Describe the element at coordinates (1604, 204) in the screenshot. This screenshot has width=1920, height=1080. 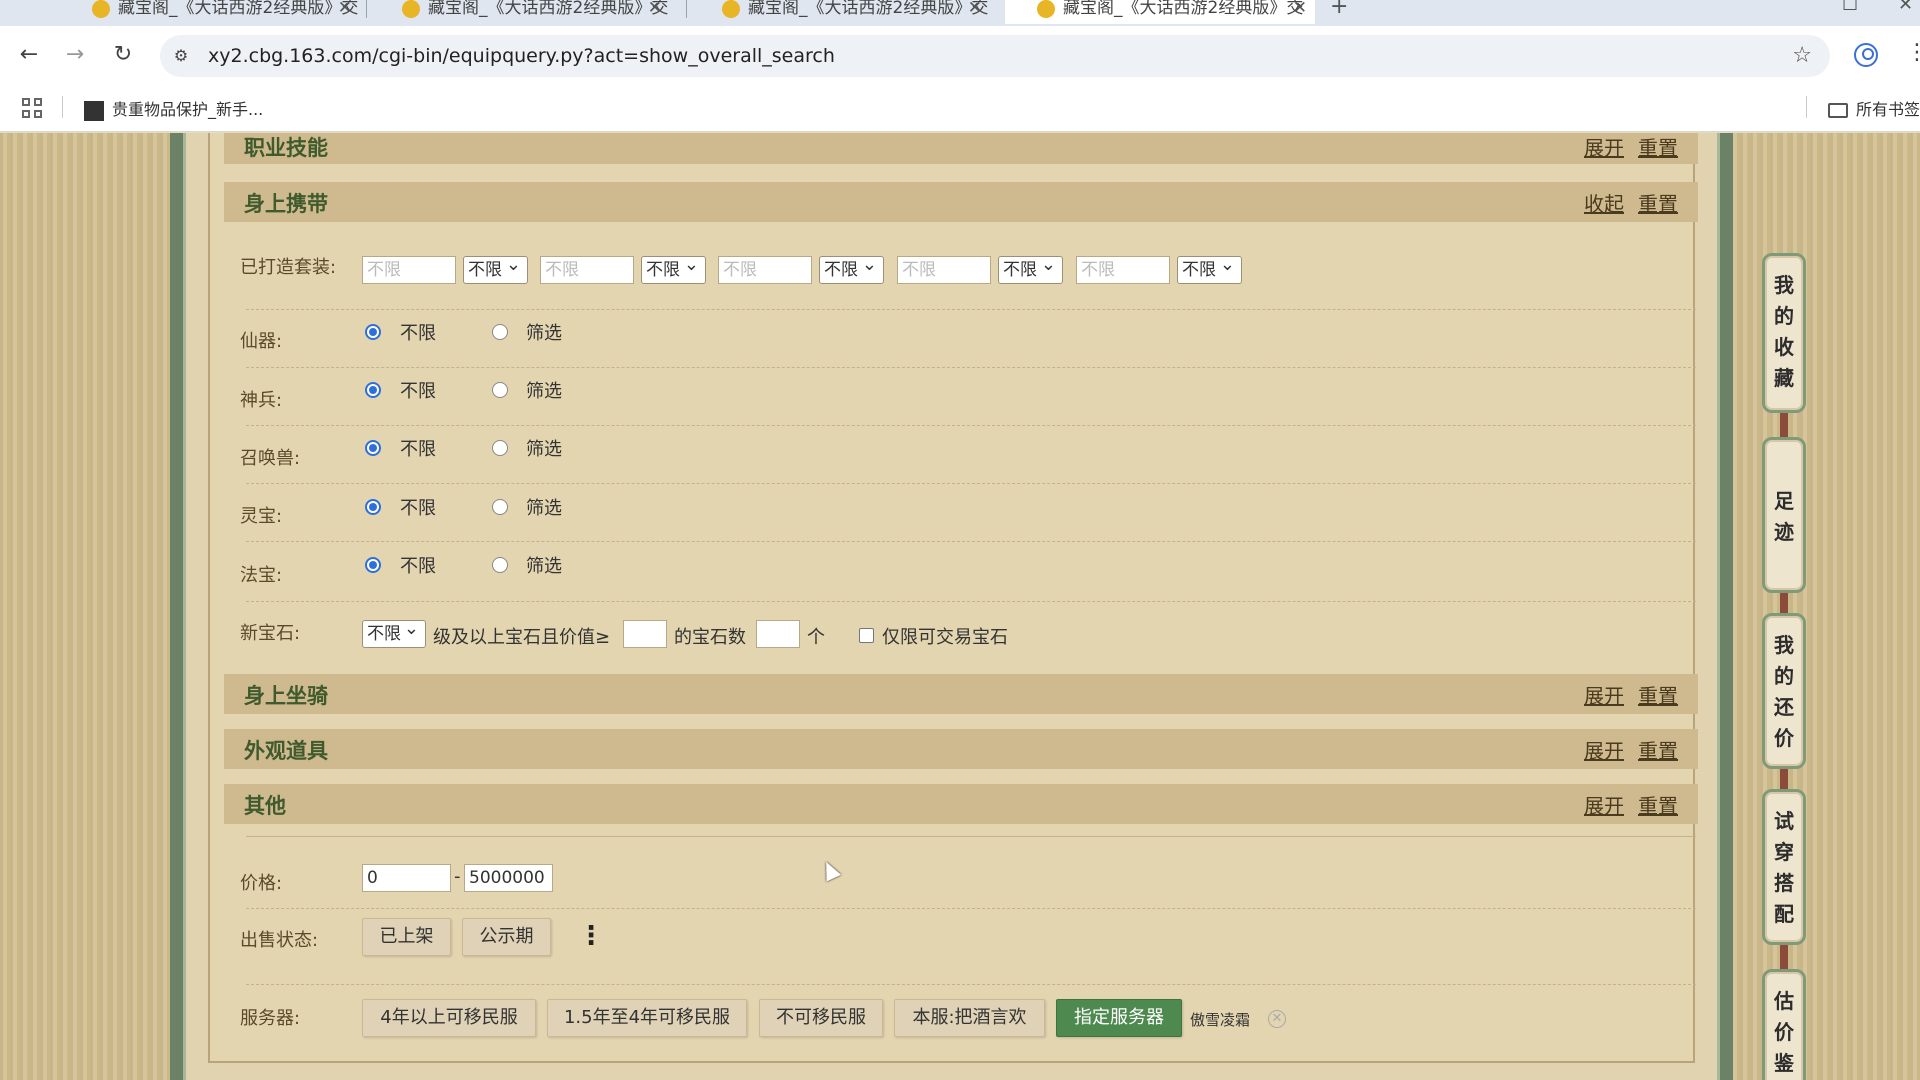
I see `collapse-link: 收起` at that location.